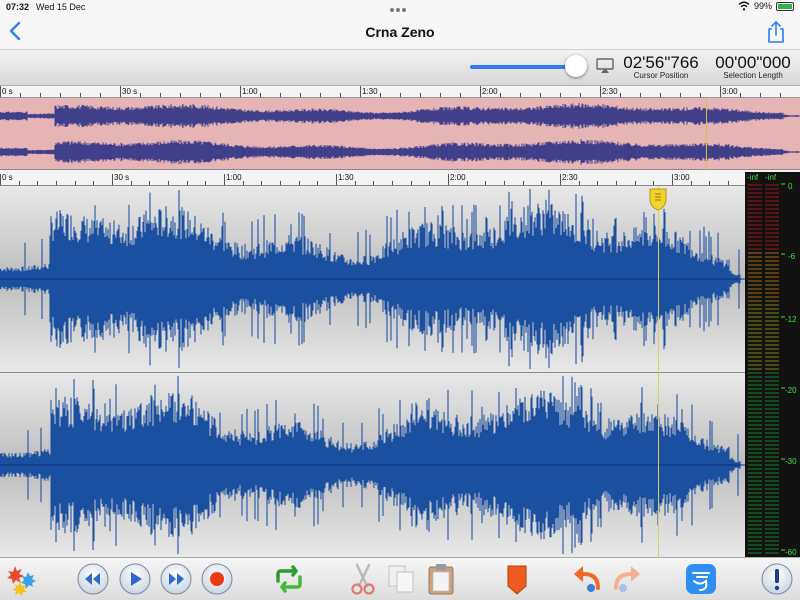  I want to click on multitasking-dots-icon, so click(400, 8).